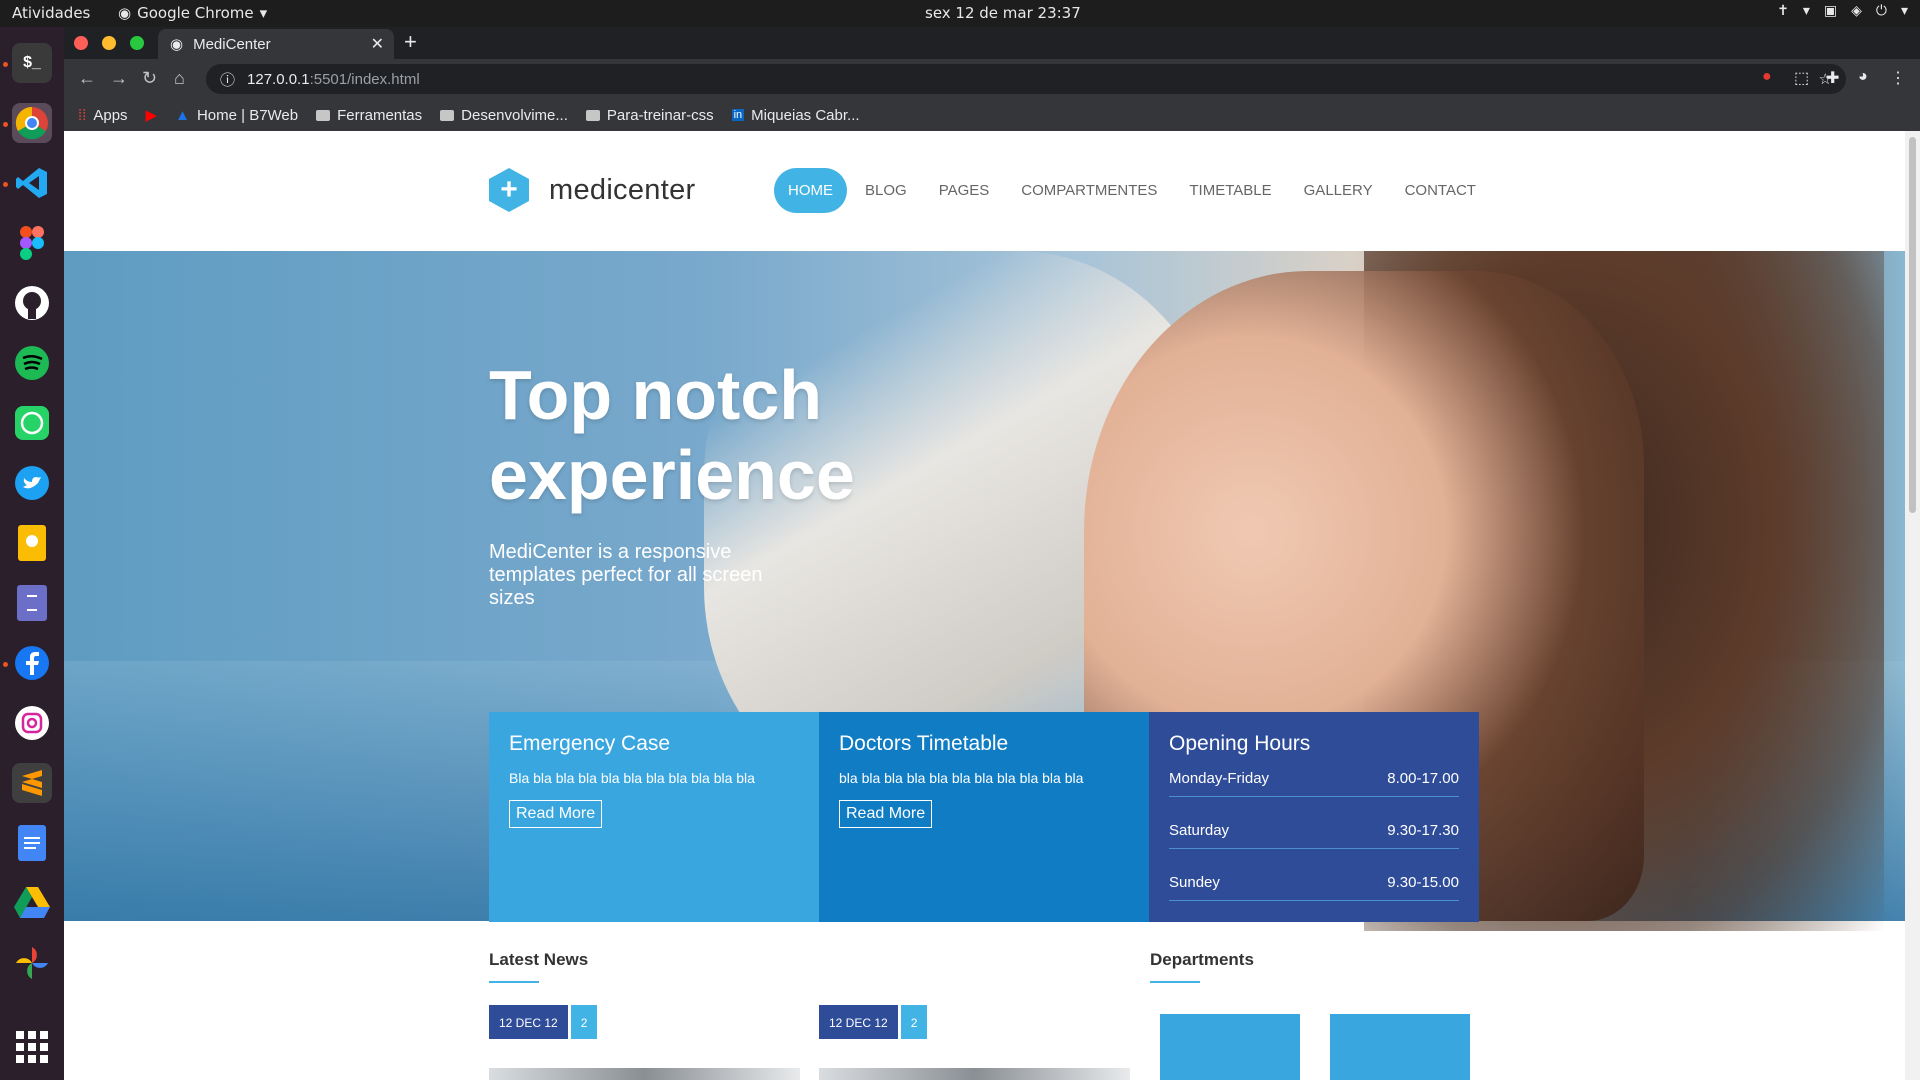  Describe the element at coordinates (32, 63) in the screenshot. I see `terminal-icon: $_` at that location.